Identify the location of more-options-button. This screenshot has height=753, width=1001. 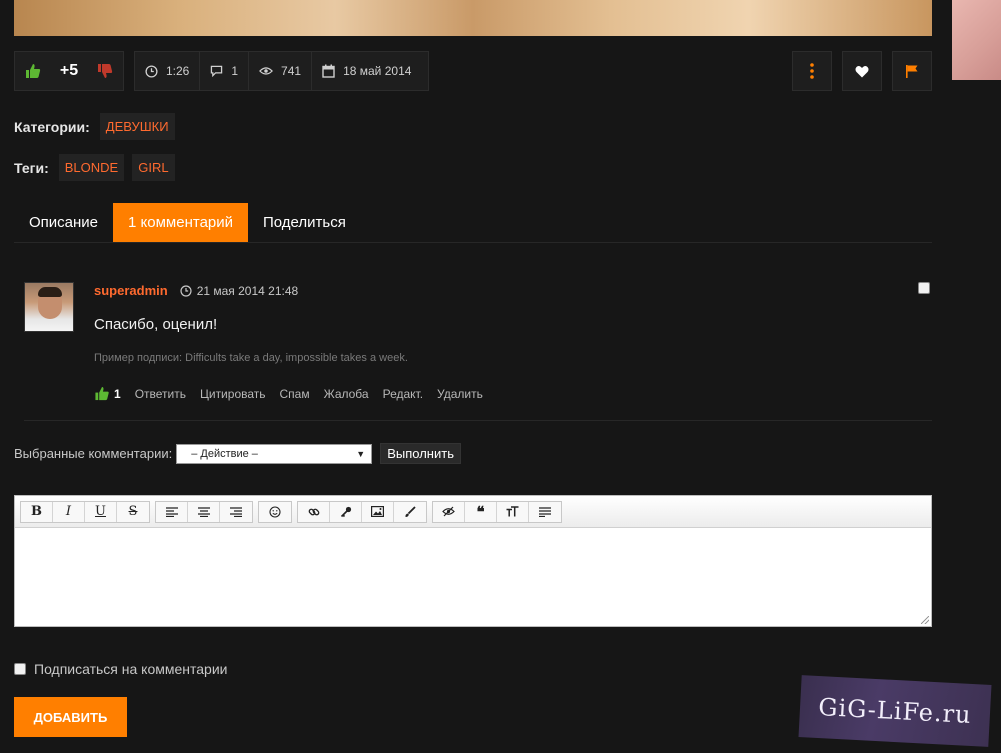
(812, 71).